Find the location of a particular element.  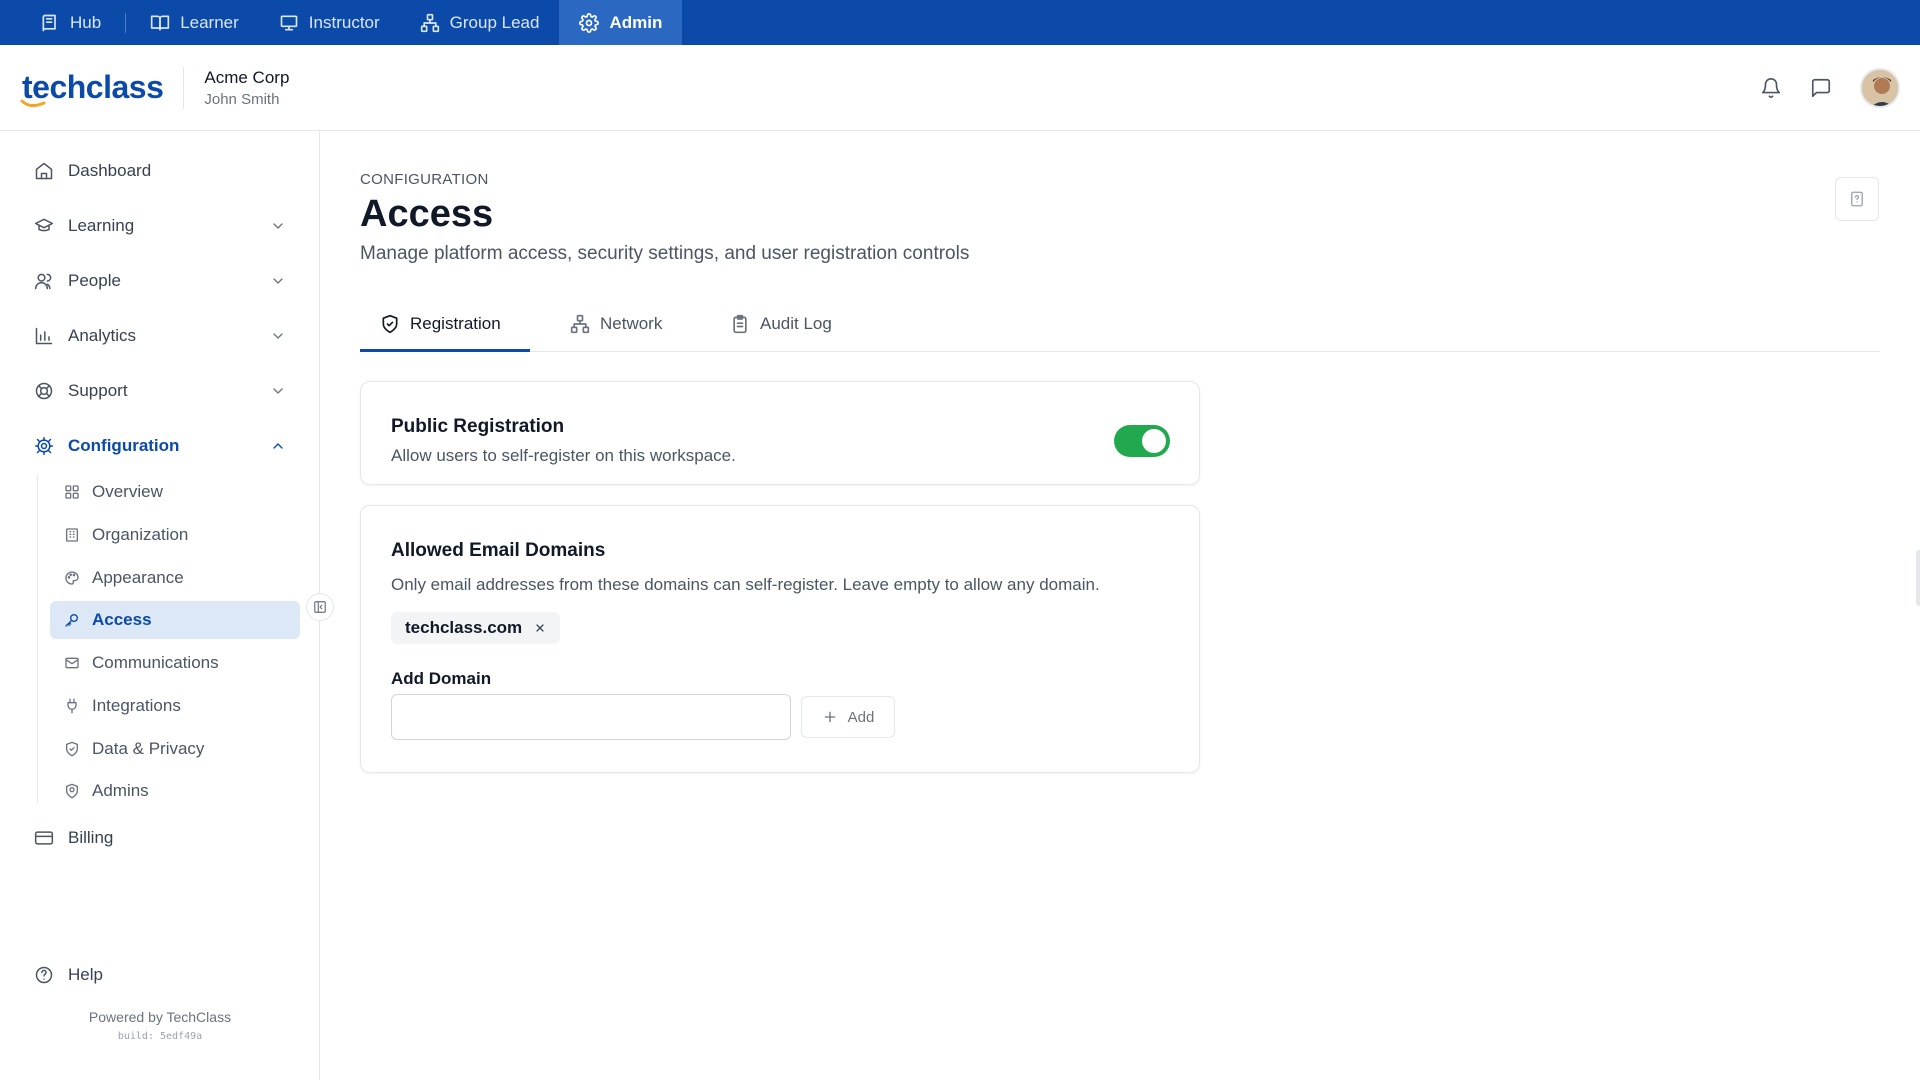

add-domain-input is located at coordinates (591, 717).